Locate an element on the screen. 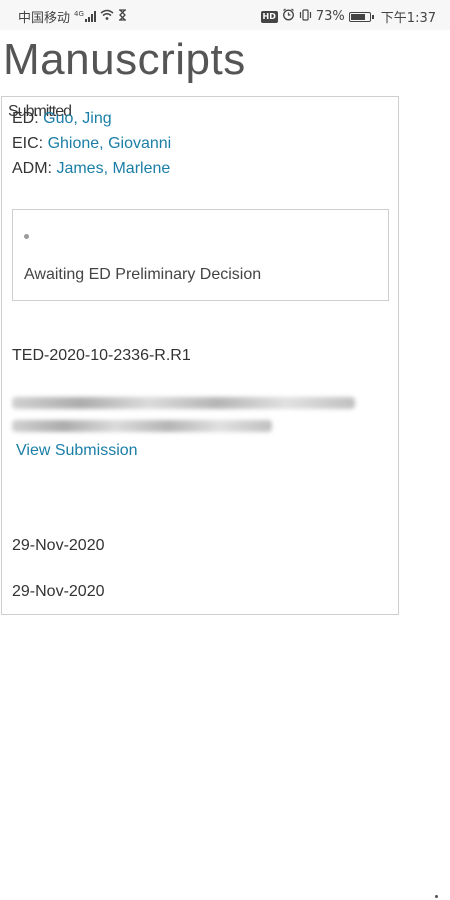  clock-time: 下午1:37 is located at coordinates (408, 18).